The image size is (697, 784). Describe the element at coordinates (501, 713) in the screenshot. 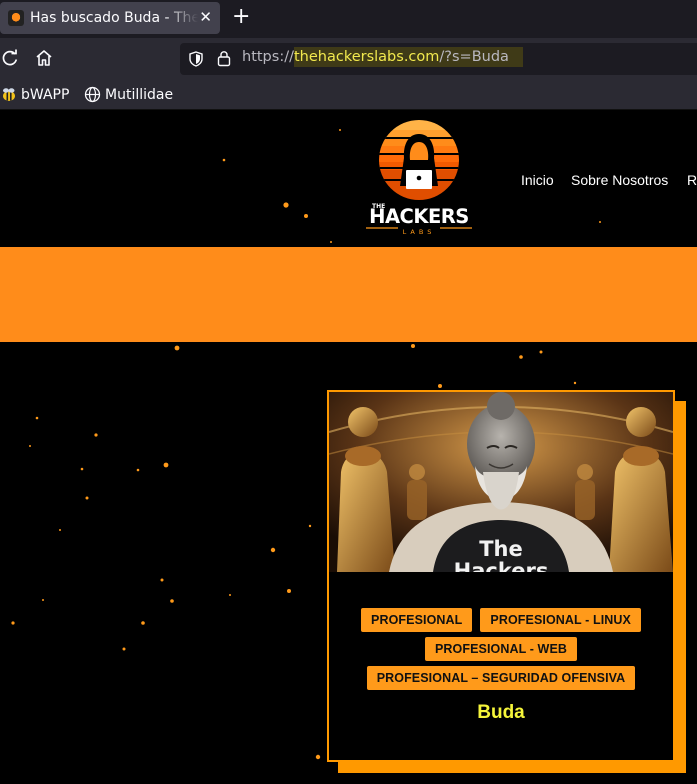

I see `card-title: Buda` at that location.